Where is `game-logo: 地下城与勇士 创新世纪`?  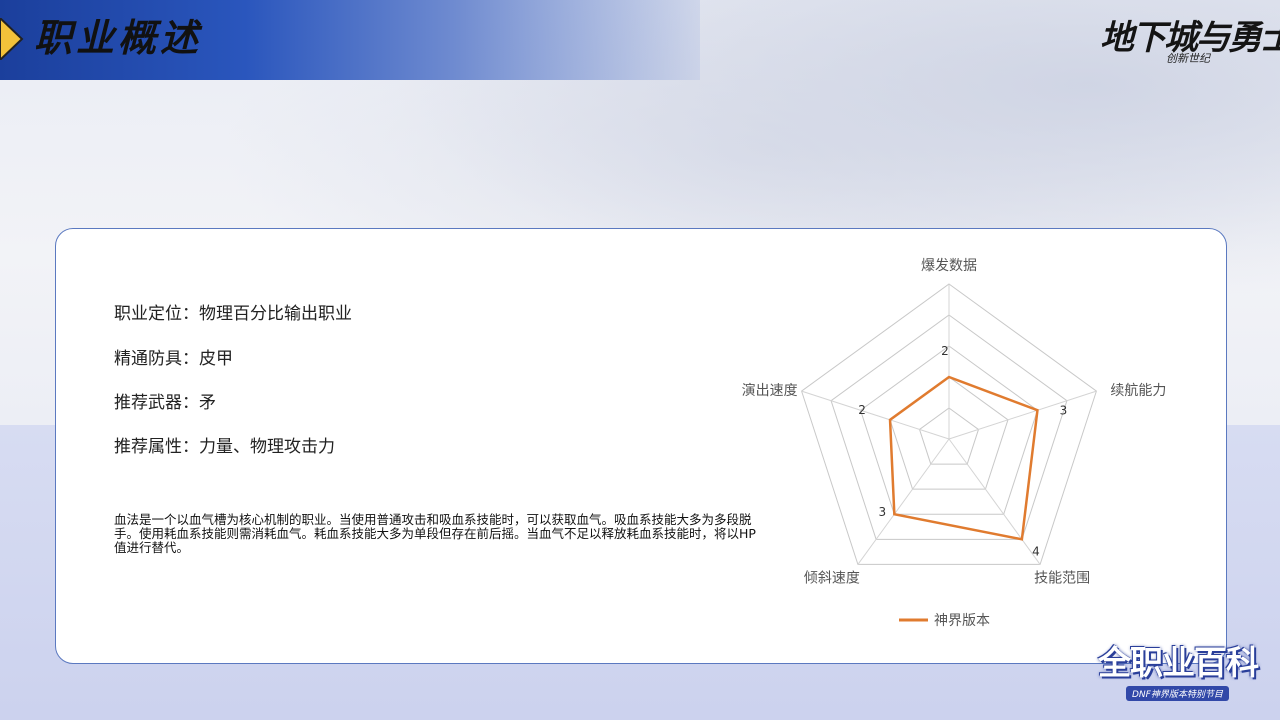
game-logo: 地下城与勇士 创新世纪 is located at coordinates (1190, 41).